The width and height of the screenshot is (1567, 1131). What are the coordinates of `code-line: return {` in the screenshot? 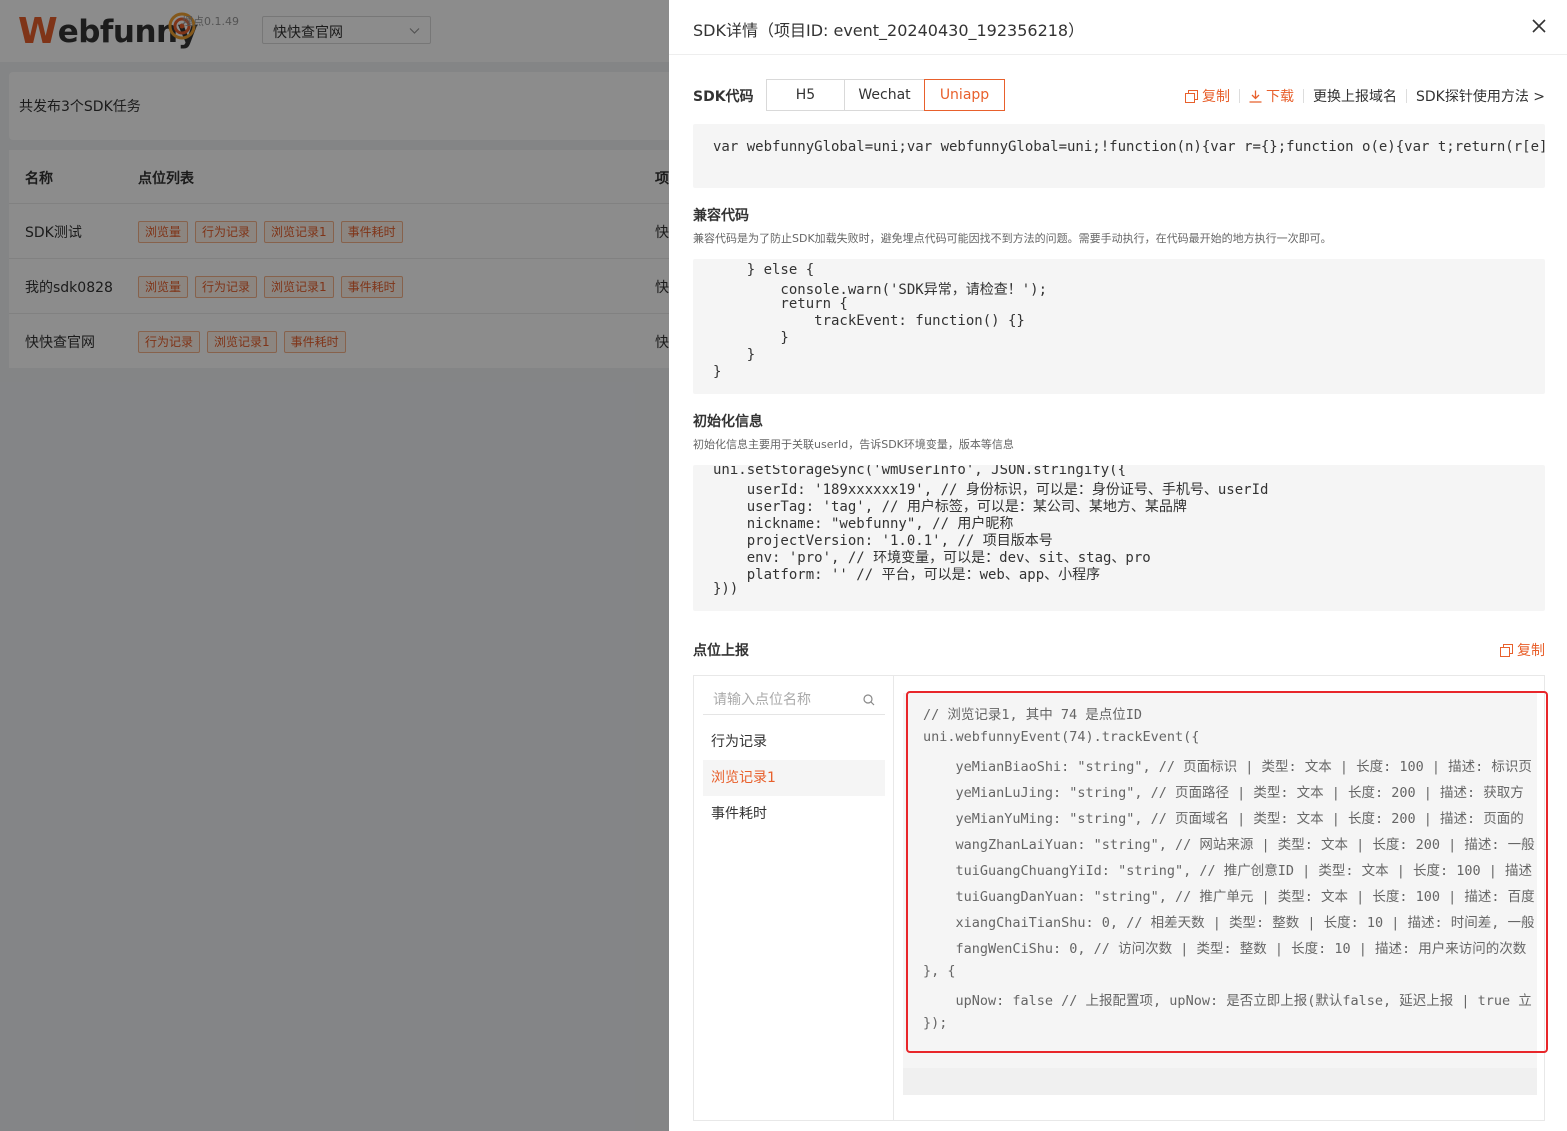 It's located at (780, 304).